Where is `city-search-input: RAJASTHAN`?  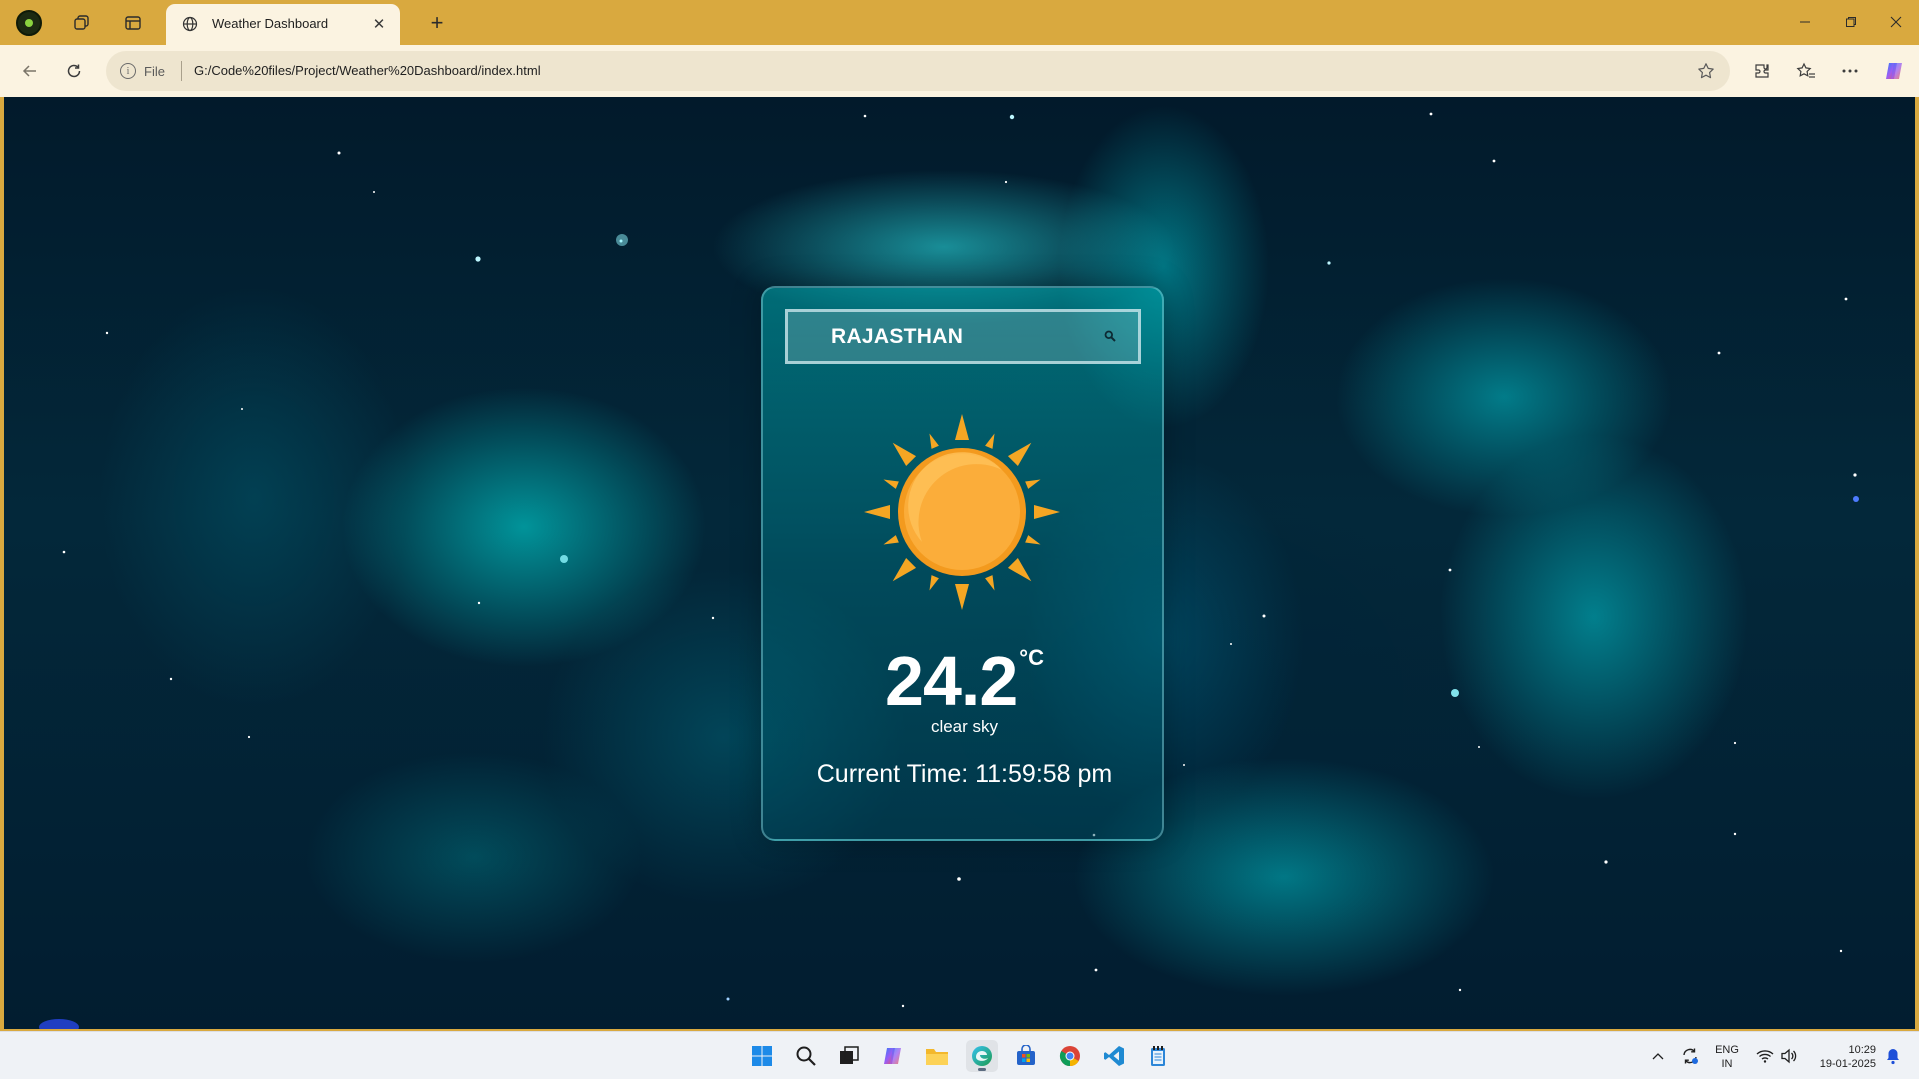
city-search-input: RAJASTHAN is located at coordinates (963, 336).